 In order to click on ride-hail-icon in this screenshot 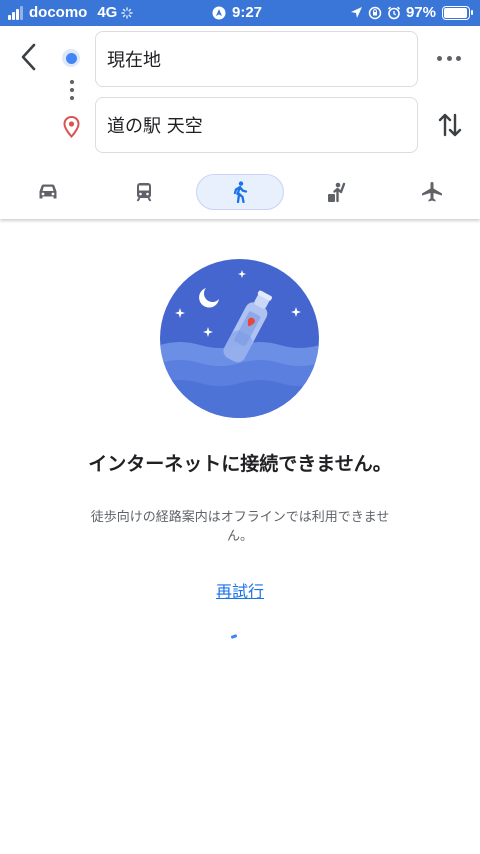, I will do `click(337, 192)`.